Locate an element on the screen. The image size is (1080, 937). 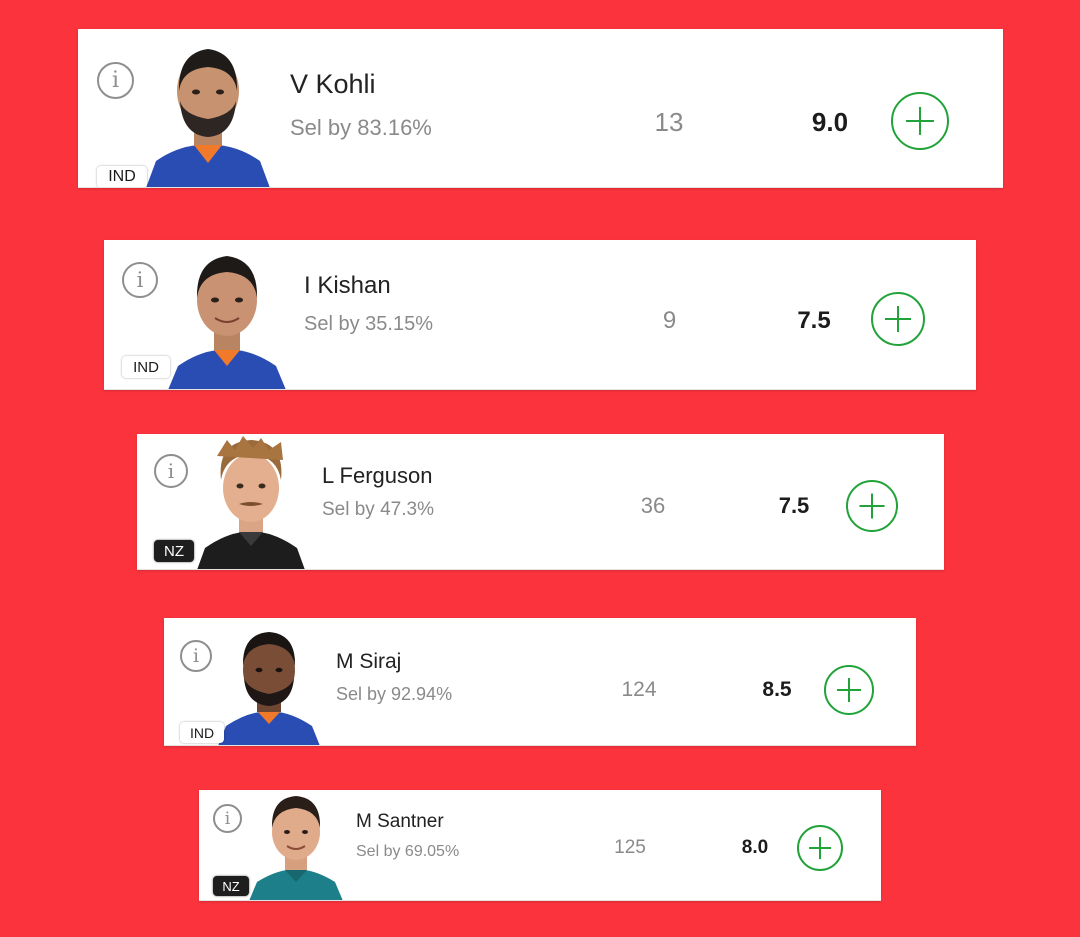
player-points: 13 is located at coordinates (669, 122).